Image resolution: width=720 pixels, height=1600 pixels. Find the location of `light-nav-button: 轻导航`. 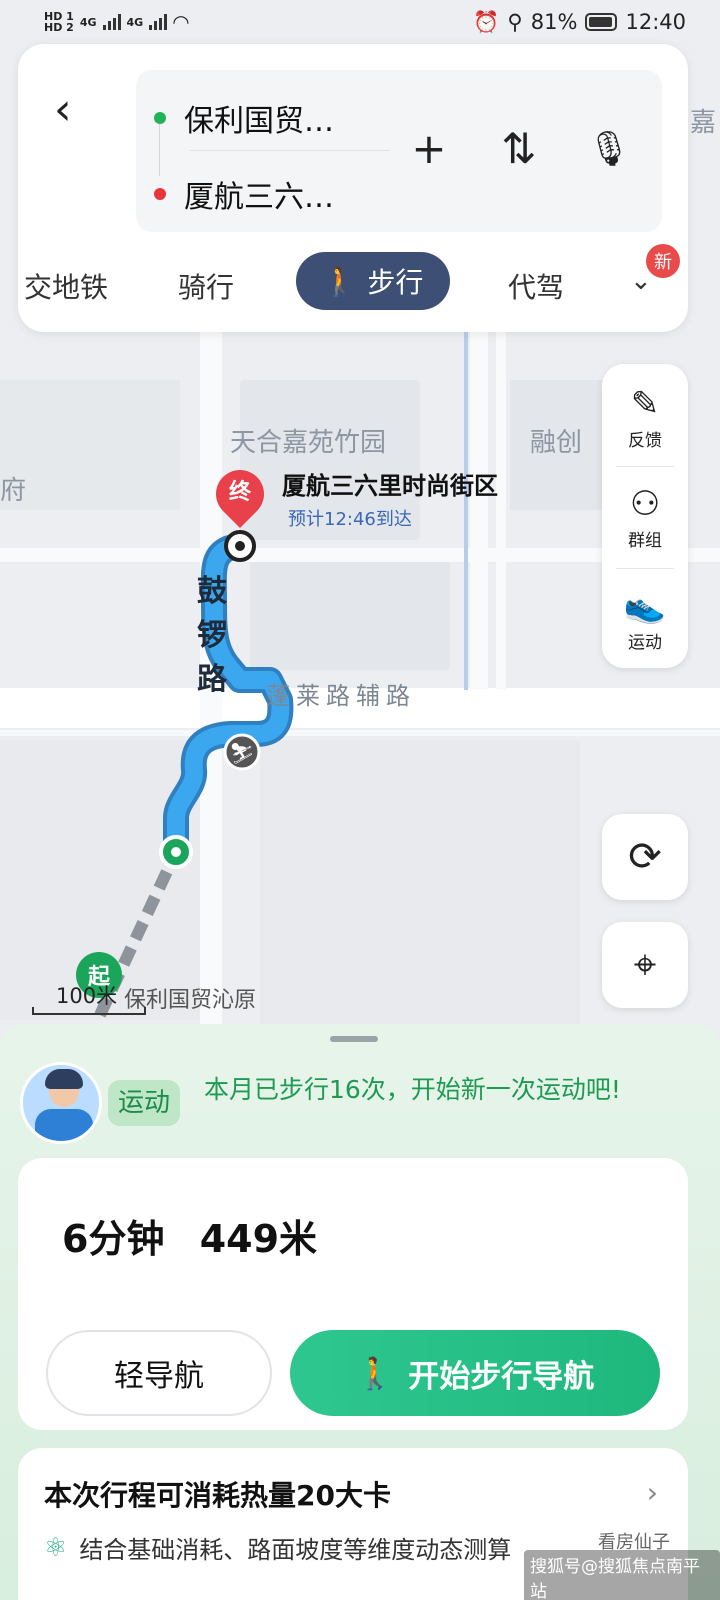

light-nav-button: 轻导航 is located at coordinates (159, 1373).